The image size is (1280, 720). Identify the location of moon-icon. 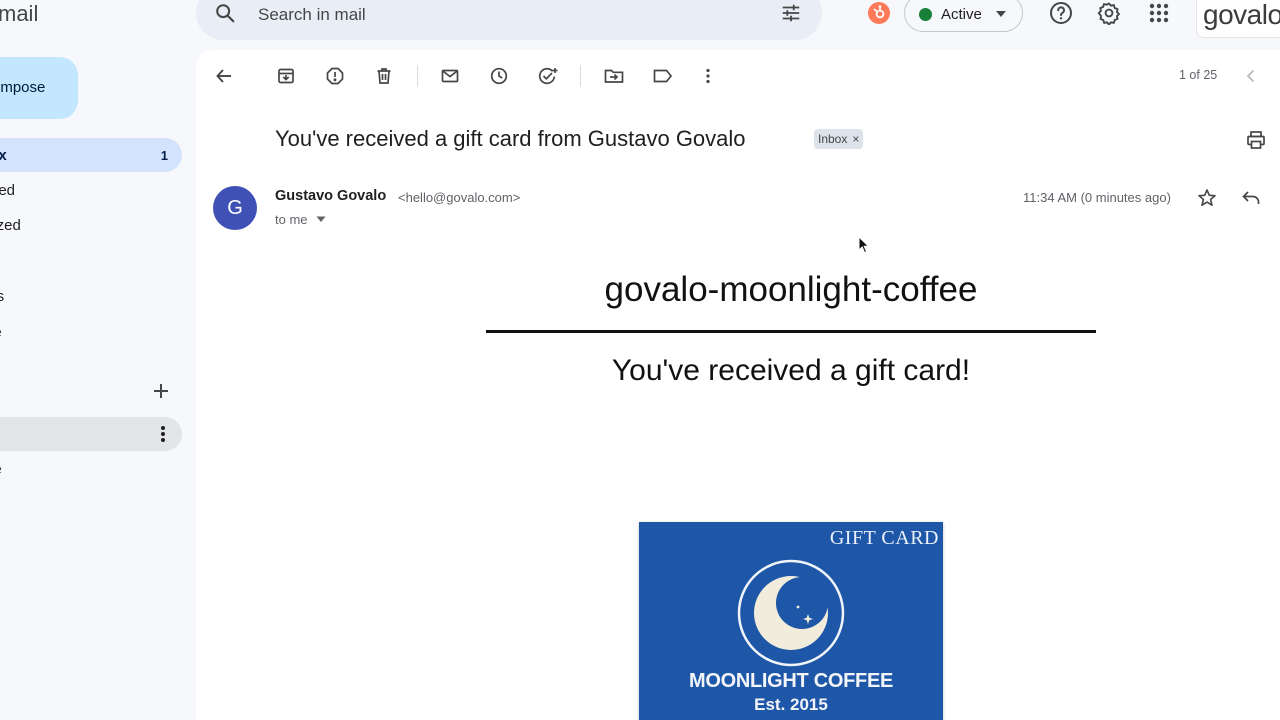
(791, 613).